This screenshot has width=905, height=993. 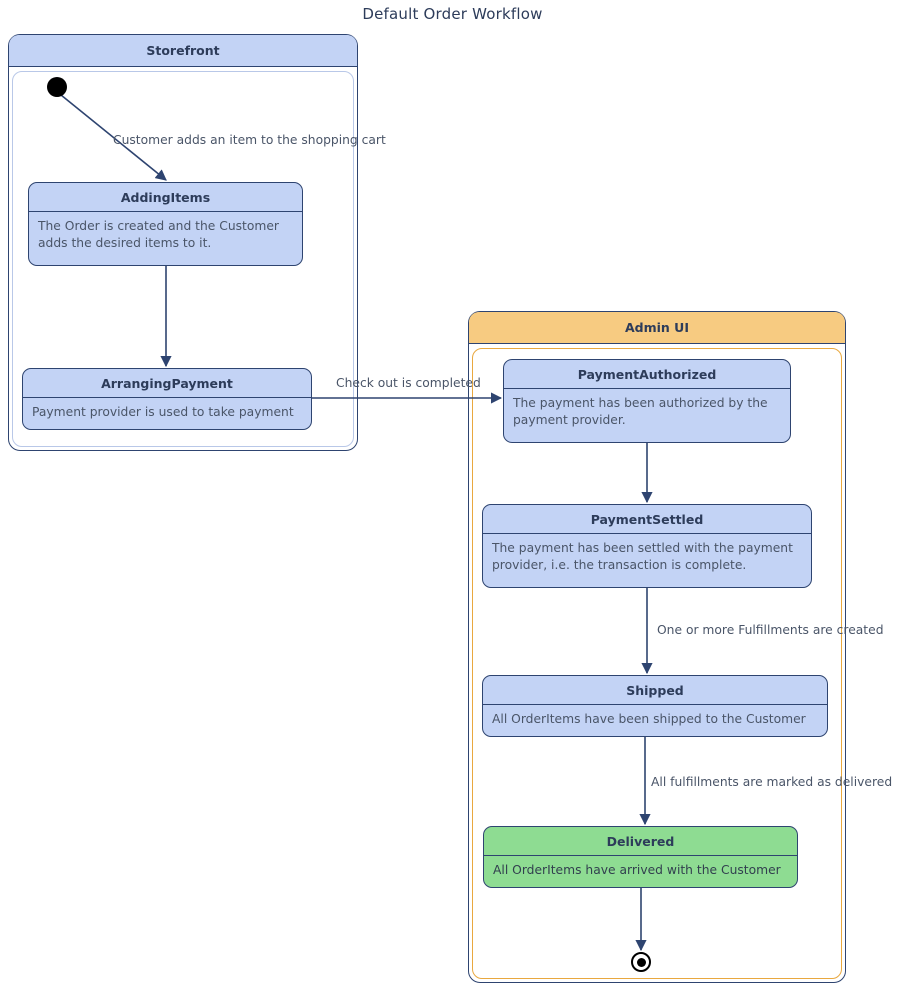 What do you see at coordinates (640, 841) in the screenshot?
I see `state-name-delivered: Delivered` at bounding box center [640, 841].